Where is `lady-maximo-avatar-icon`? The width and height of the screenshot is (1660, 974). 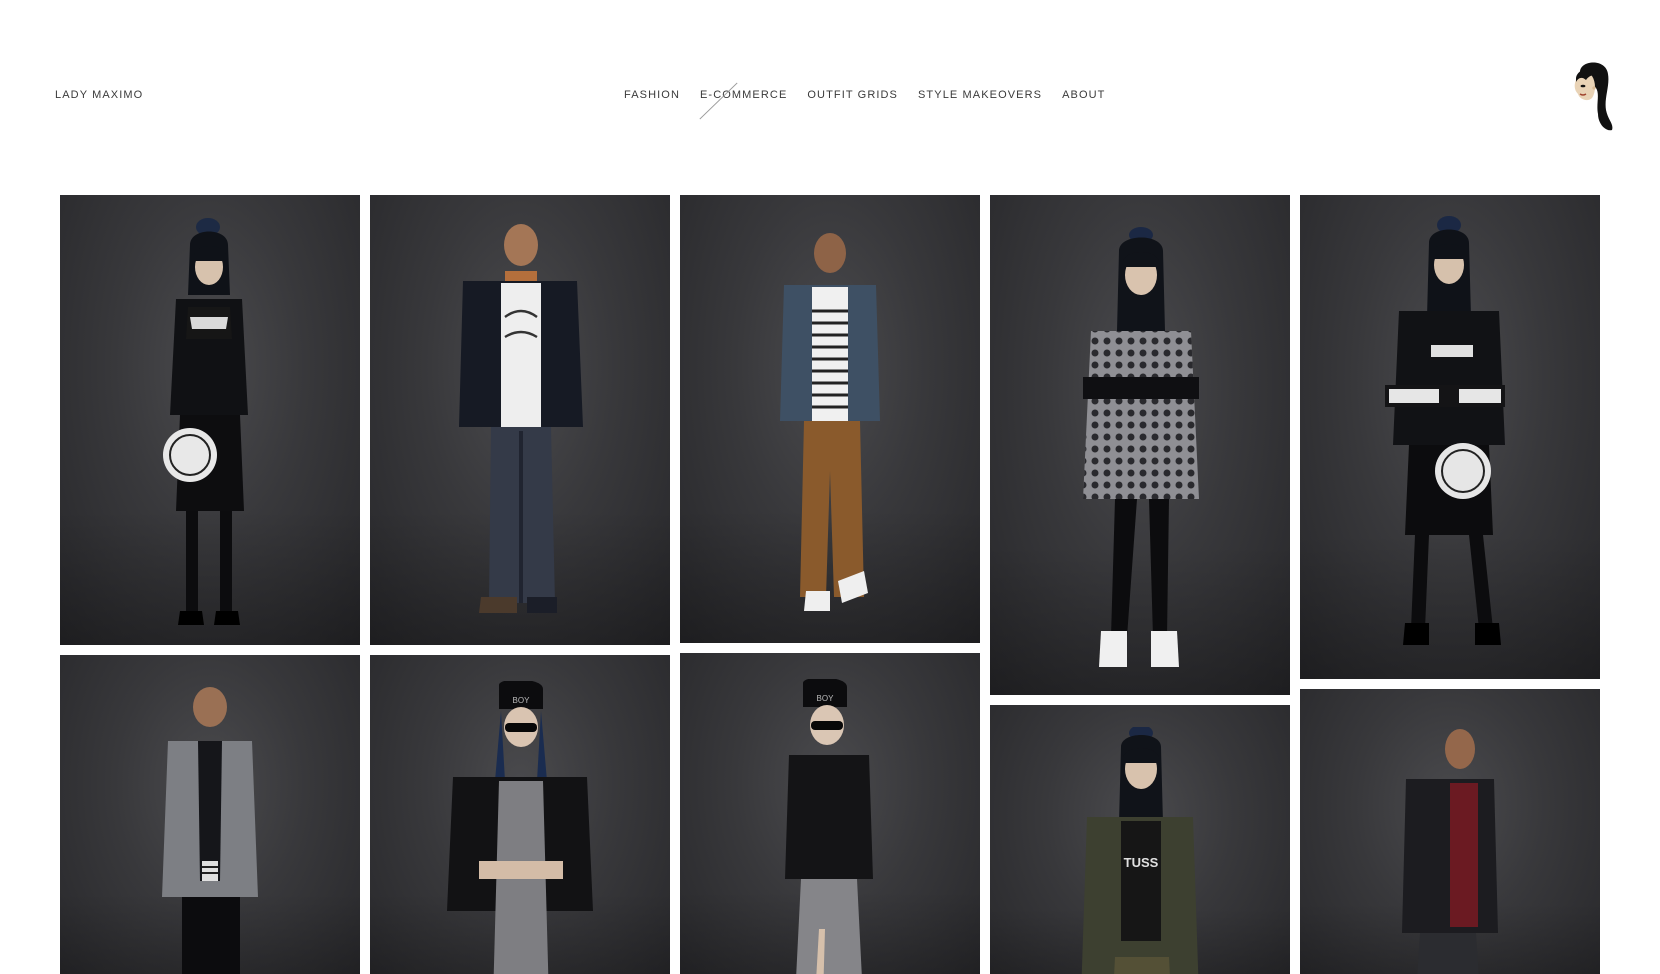 lady-maximo-avatar-icon is located at coordinates (1592, 95).